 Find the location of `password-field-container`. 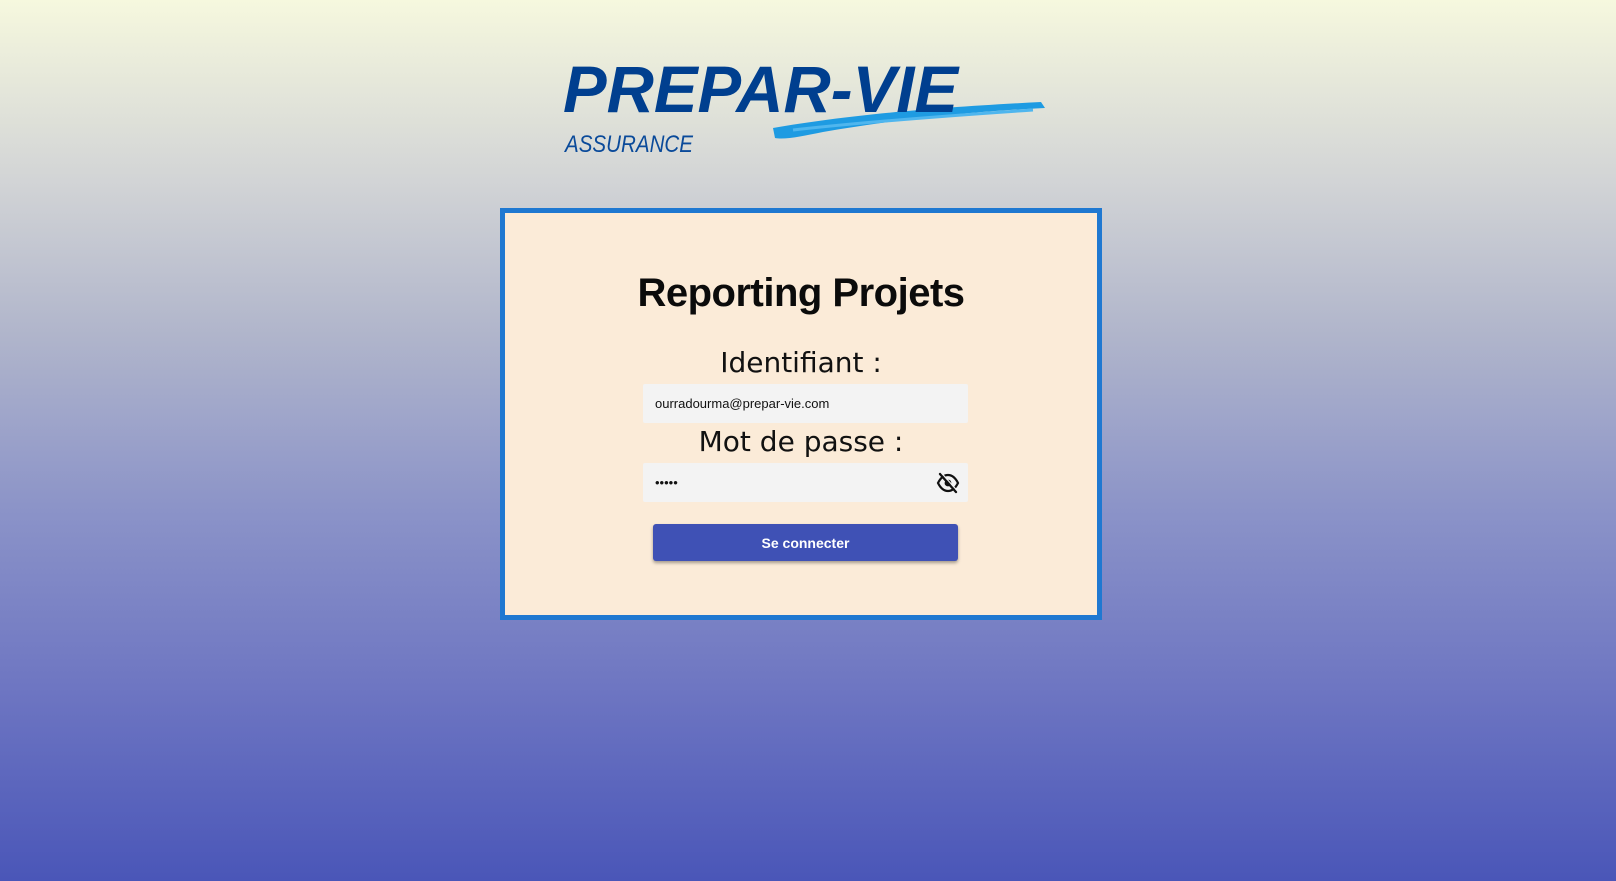

password-field-container is located at coordinates (805, 482).